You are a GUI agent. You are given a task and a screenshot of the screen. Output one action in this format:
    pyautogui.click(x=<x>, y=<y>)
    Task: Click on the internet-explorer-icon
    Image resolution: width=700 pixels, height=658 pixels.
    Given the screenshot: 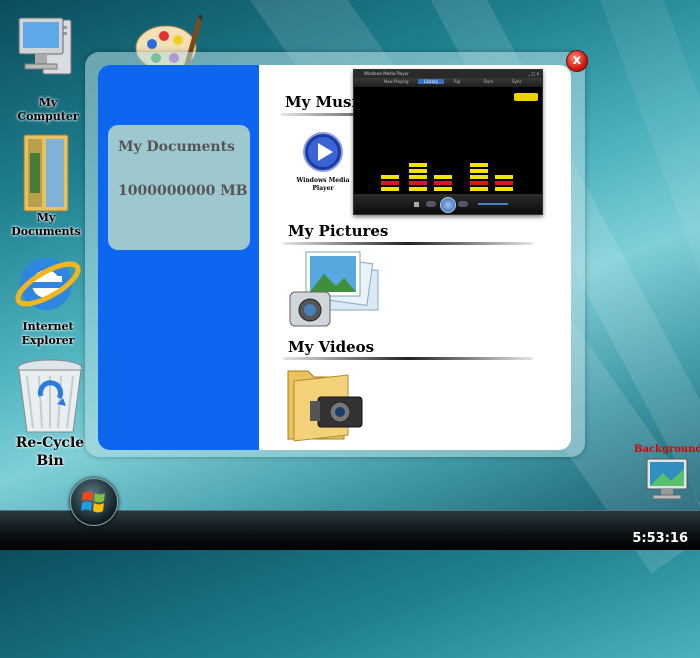 What is the action you would take?
    pyautogui.click(x=48, y=284)
    